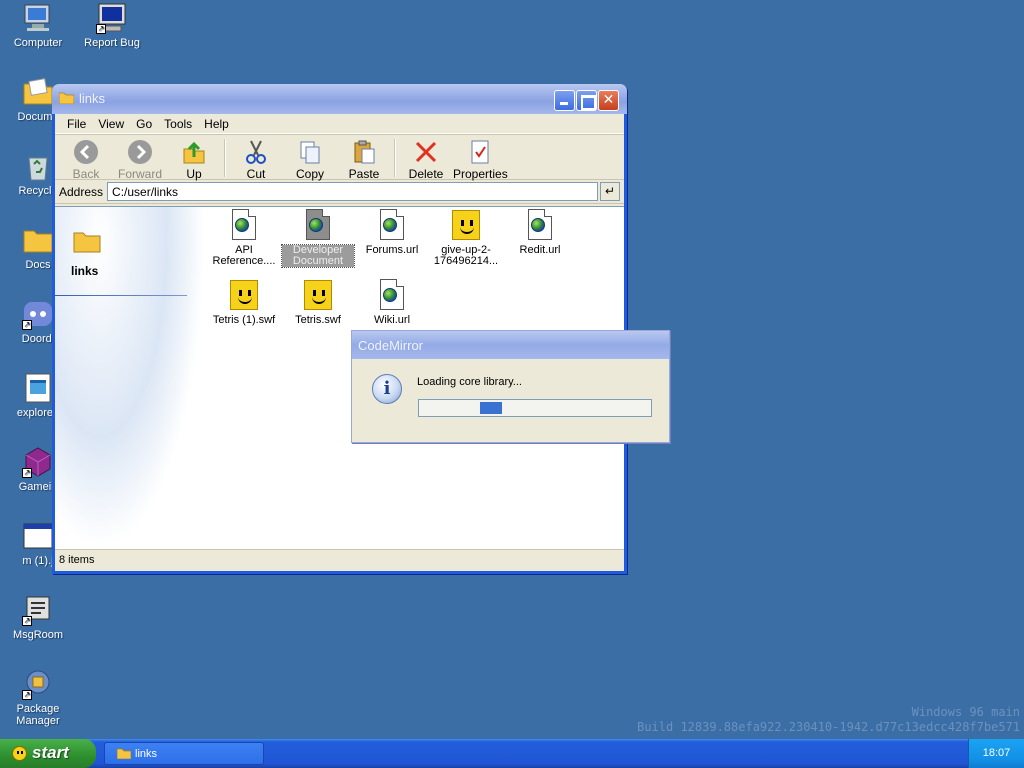  I want to click on delete-label: Delete, so click(426, 174).